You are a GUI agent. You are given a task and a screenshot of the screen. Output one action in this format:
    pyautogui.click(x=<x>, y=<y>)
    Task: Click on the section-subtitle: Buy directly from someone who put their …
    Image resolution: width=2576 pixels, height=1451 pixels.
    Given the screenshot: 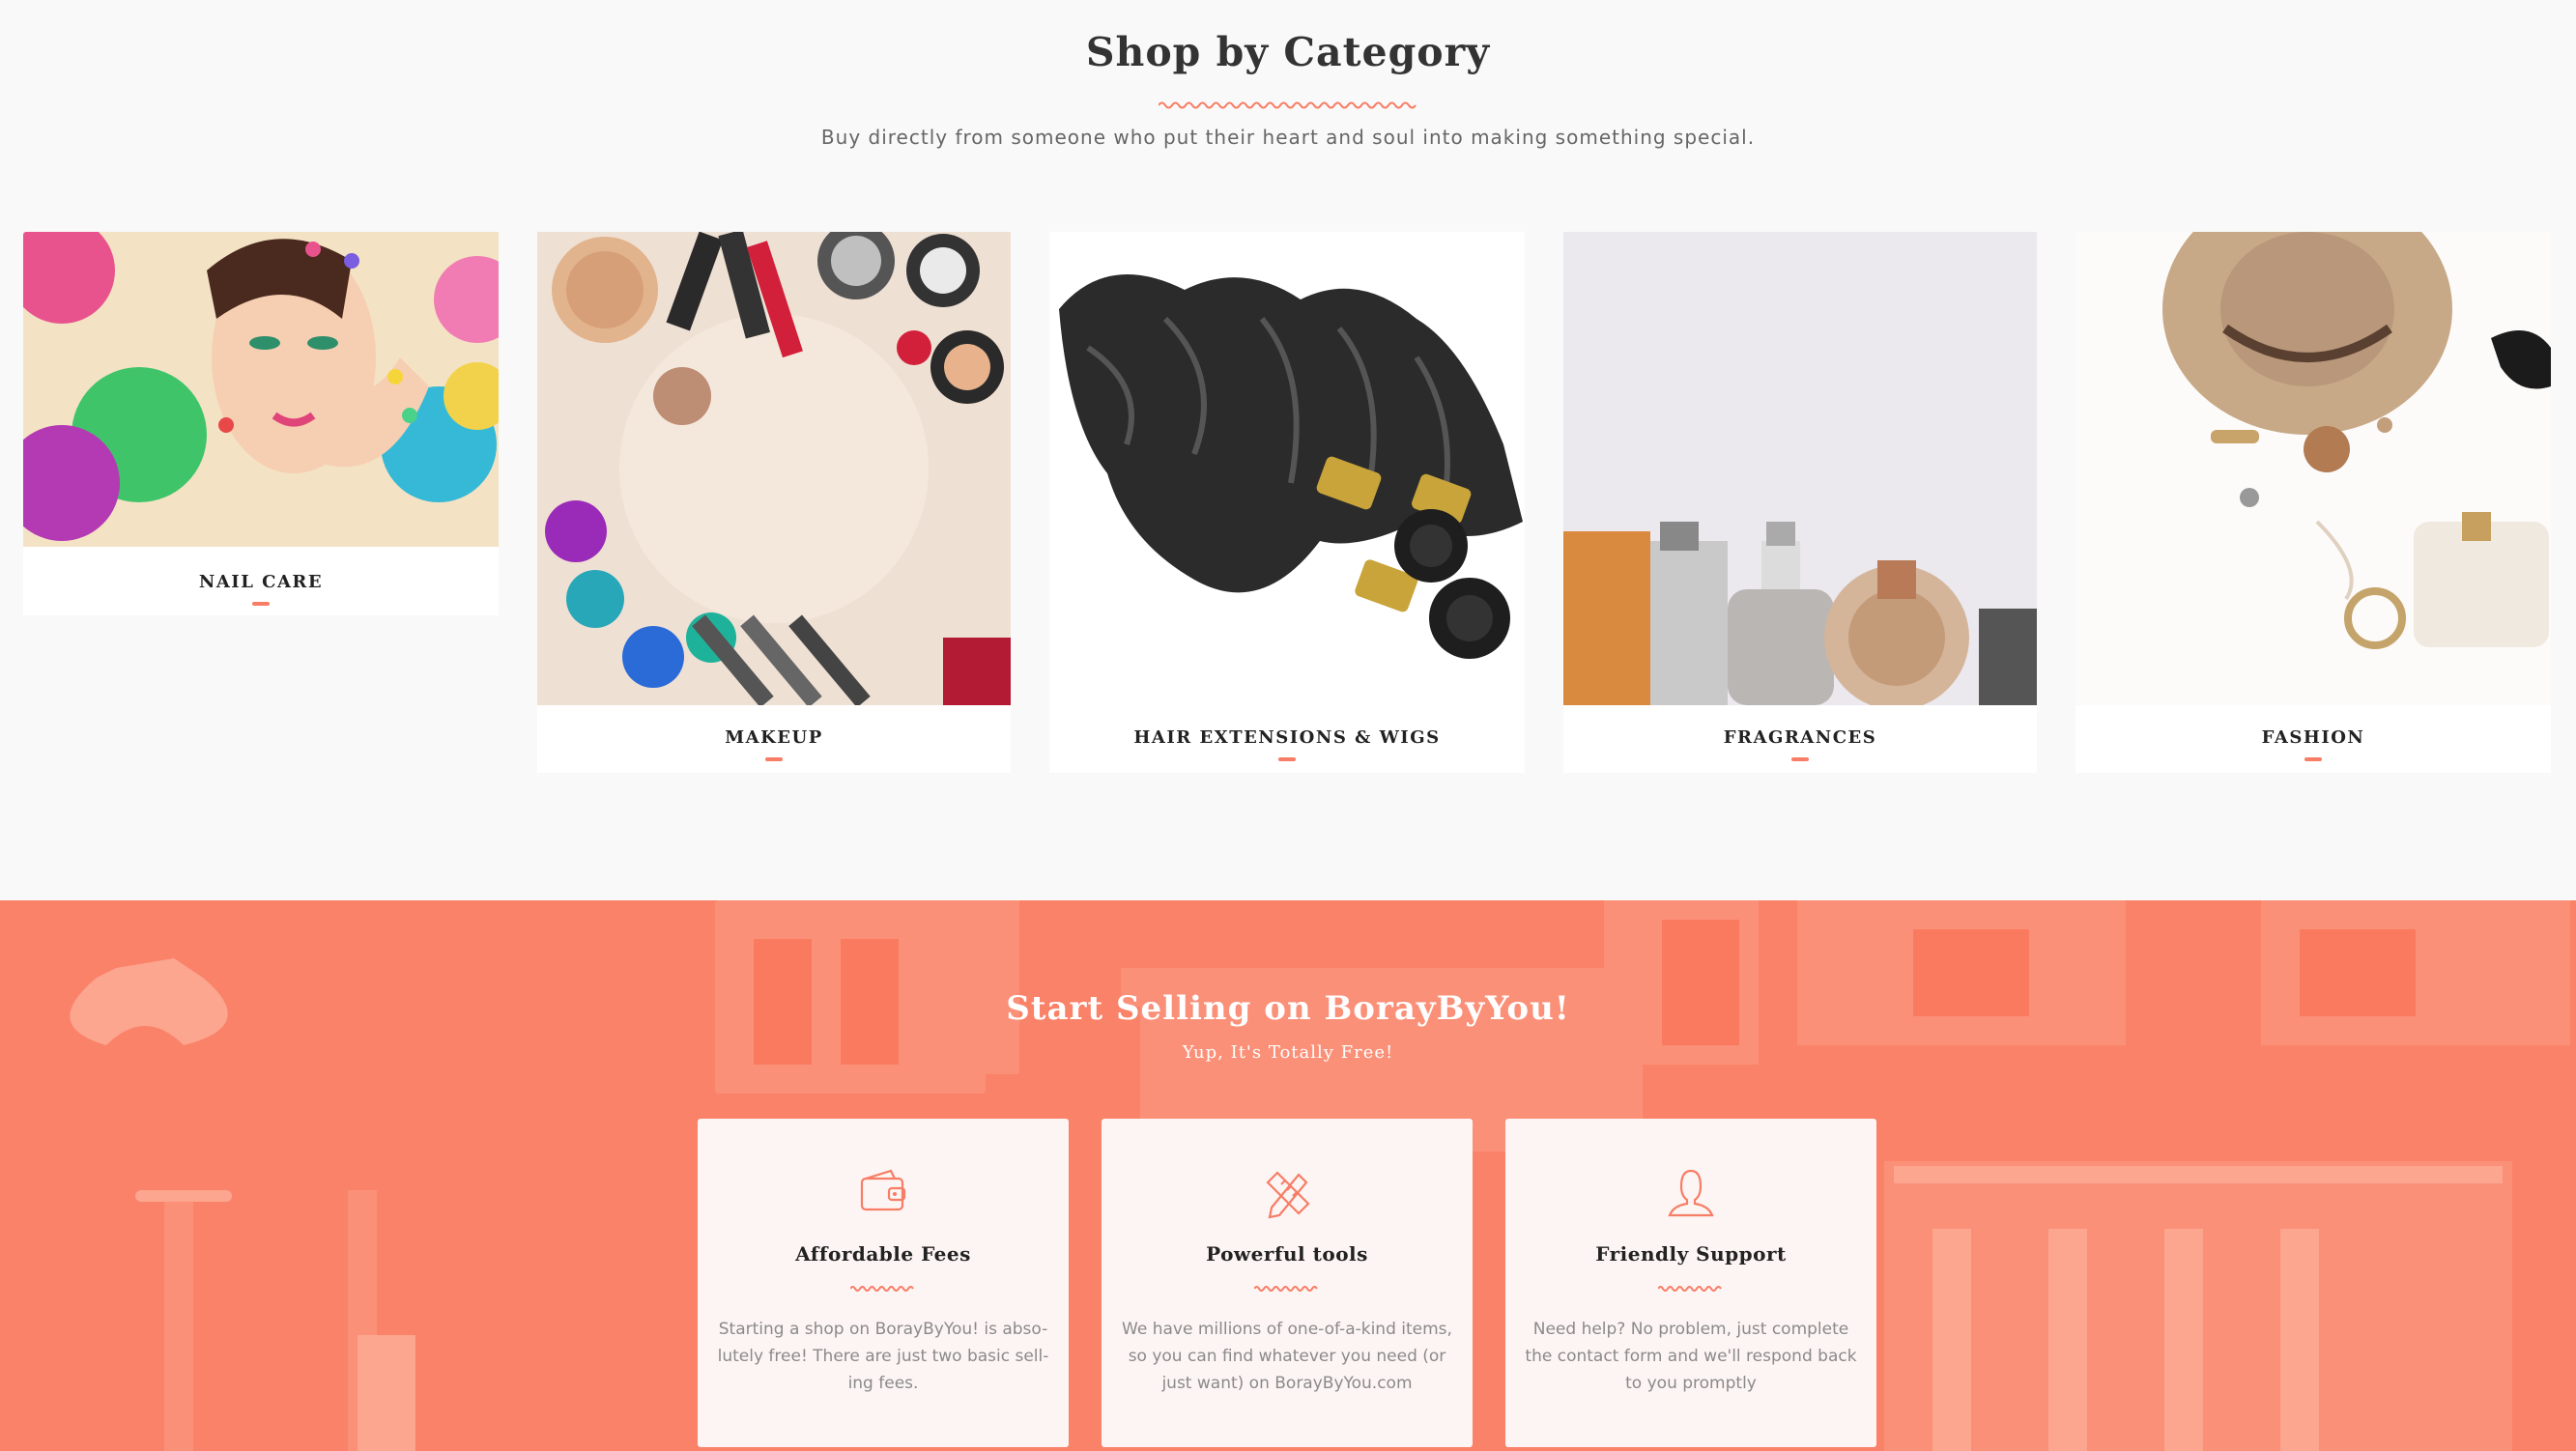 What is the action you would take?
    pyautogui.click(x=1288, y=137)
    